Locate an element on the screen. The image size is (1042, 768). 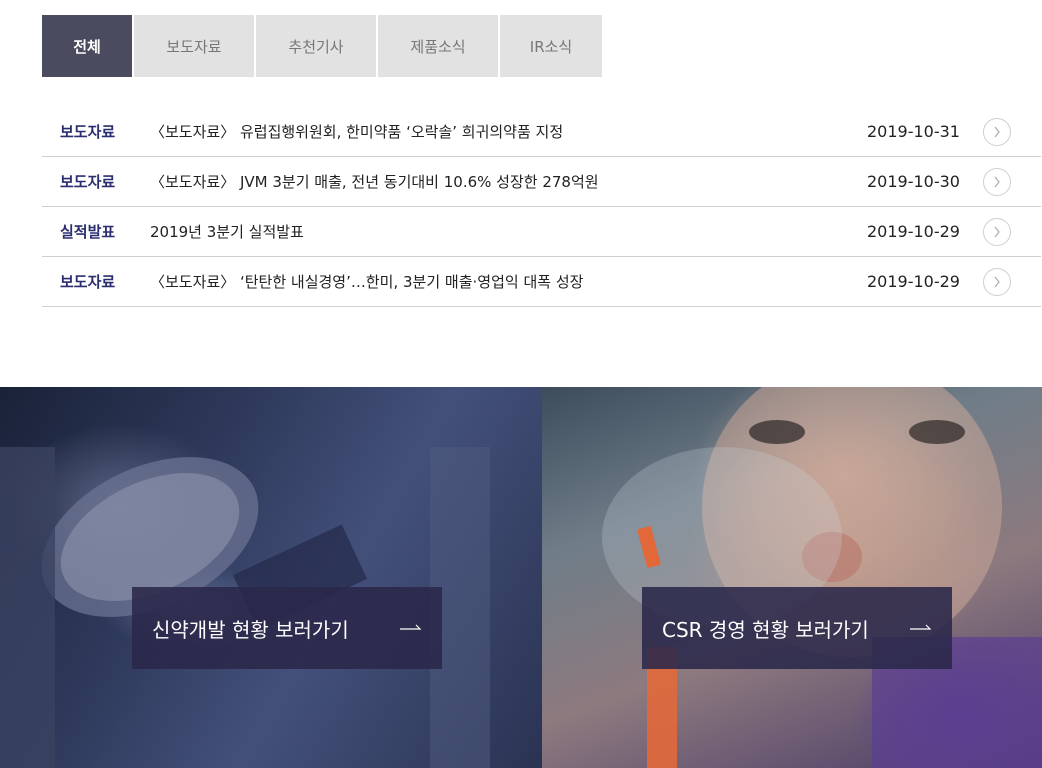
news-category: 실적발표 is located at coordinates (88, 232).